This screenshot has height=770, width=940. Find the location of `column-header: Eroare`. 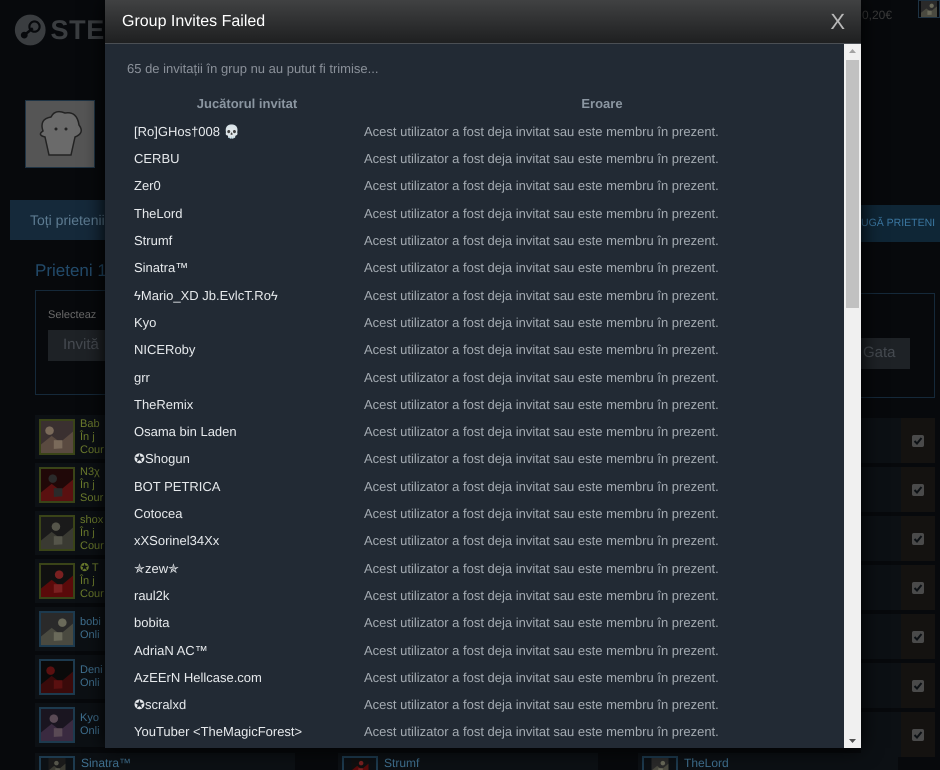

column-header: Eroare is located at coordinates (602, 104).